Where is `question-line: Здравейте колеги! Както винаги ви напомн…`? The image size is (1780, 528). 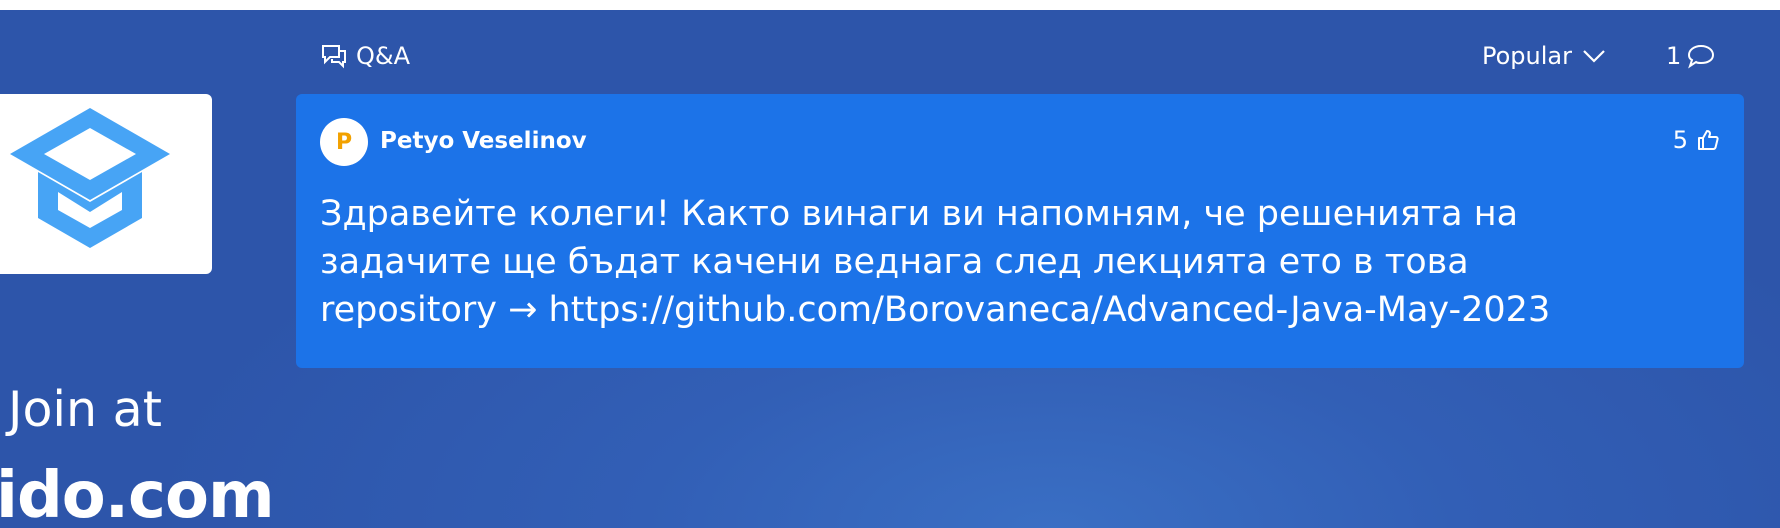
question-line: Здравейте колеги! Както винаги ви напомн… is located at coordinates (919, 214).